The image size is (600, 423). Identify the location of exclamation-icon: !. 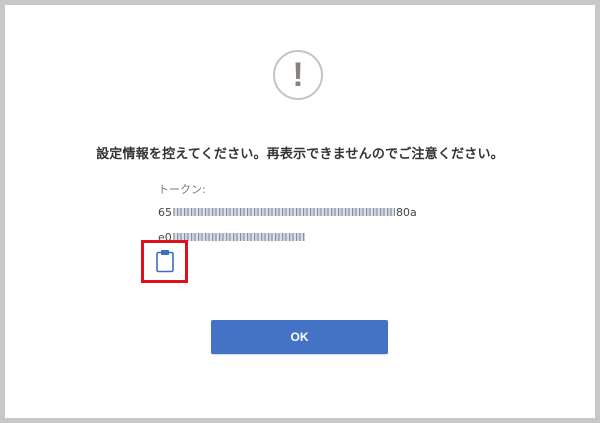
(298, 75).